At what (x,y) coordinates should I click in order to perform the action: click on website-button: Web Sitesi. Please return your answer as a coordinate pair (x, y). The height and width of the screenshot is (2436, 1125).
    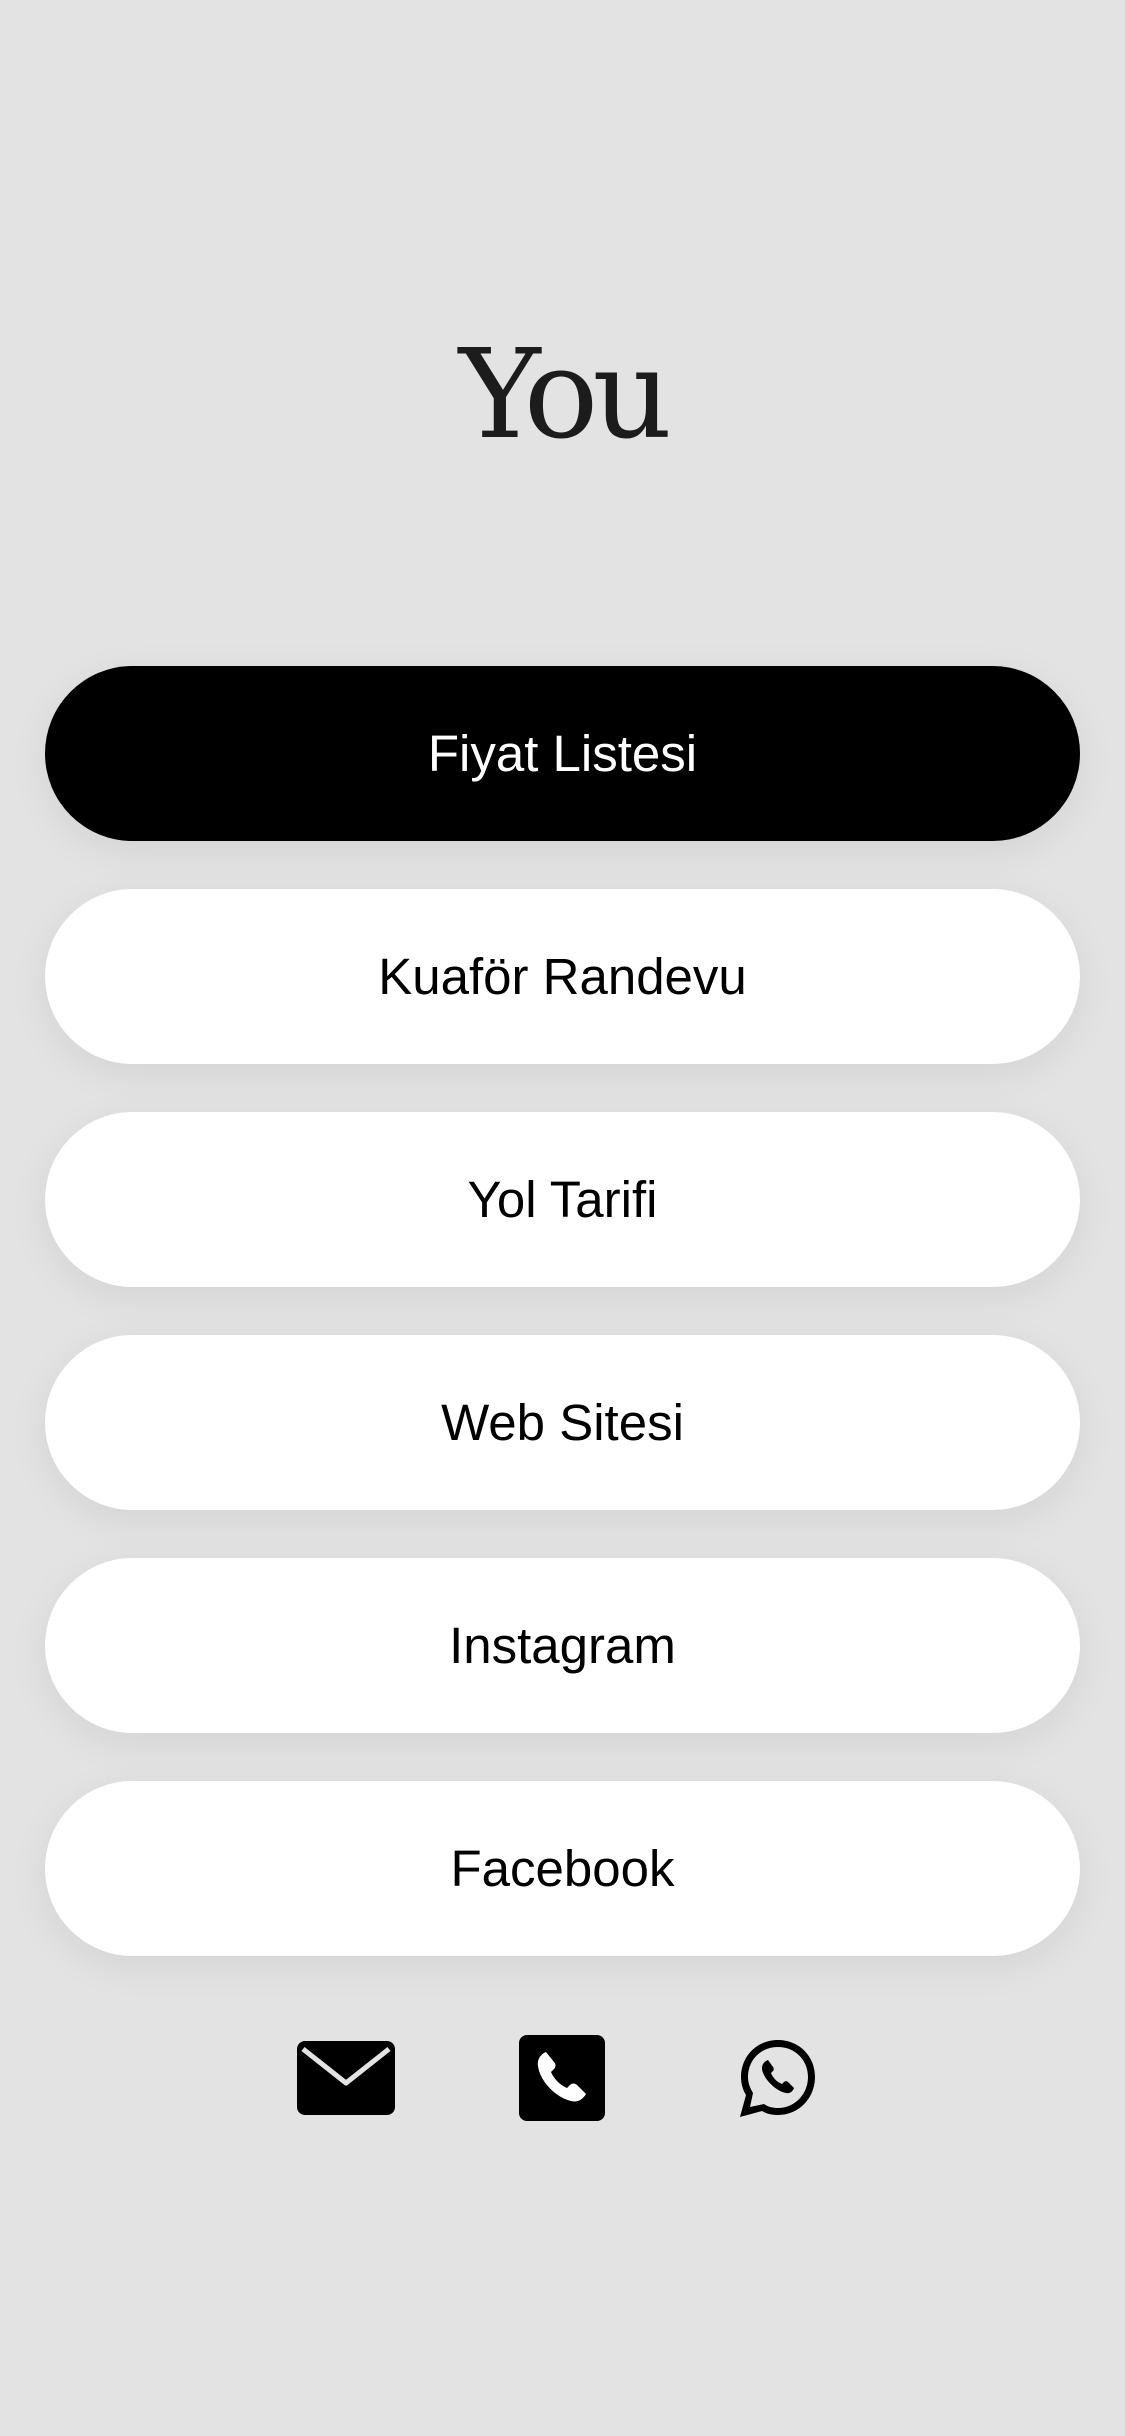
    Looking at the image, I should click on (562, 1422).